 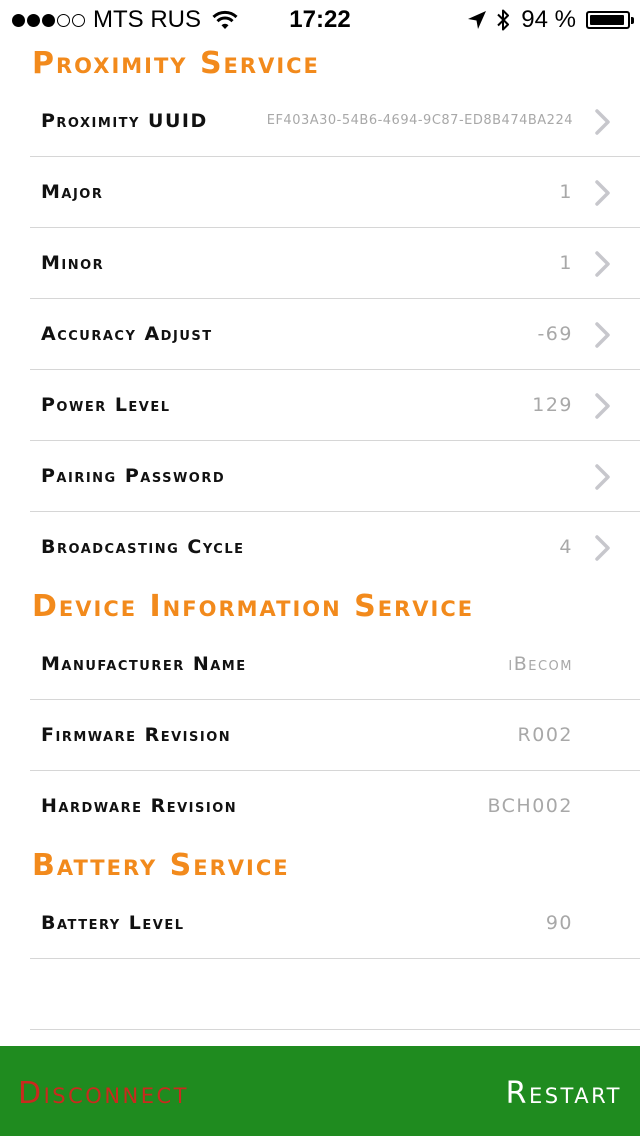 I want to click on battery-icon, so click(x=610, y=20).